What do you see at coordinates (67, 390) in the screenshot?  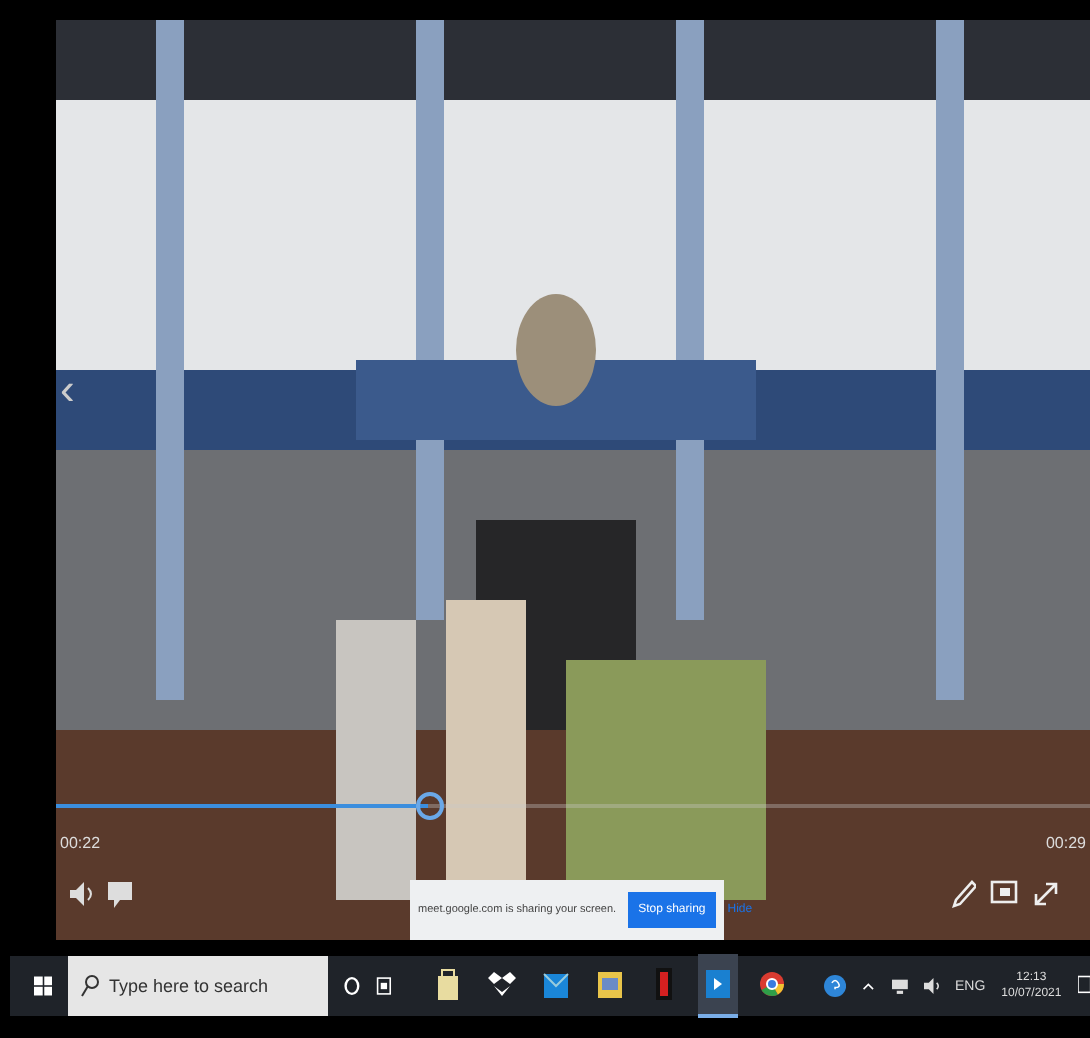 I see `previous-button: ‹` at bounding box center [67, 390].